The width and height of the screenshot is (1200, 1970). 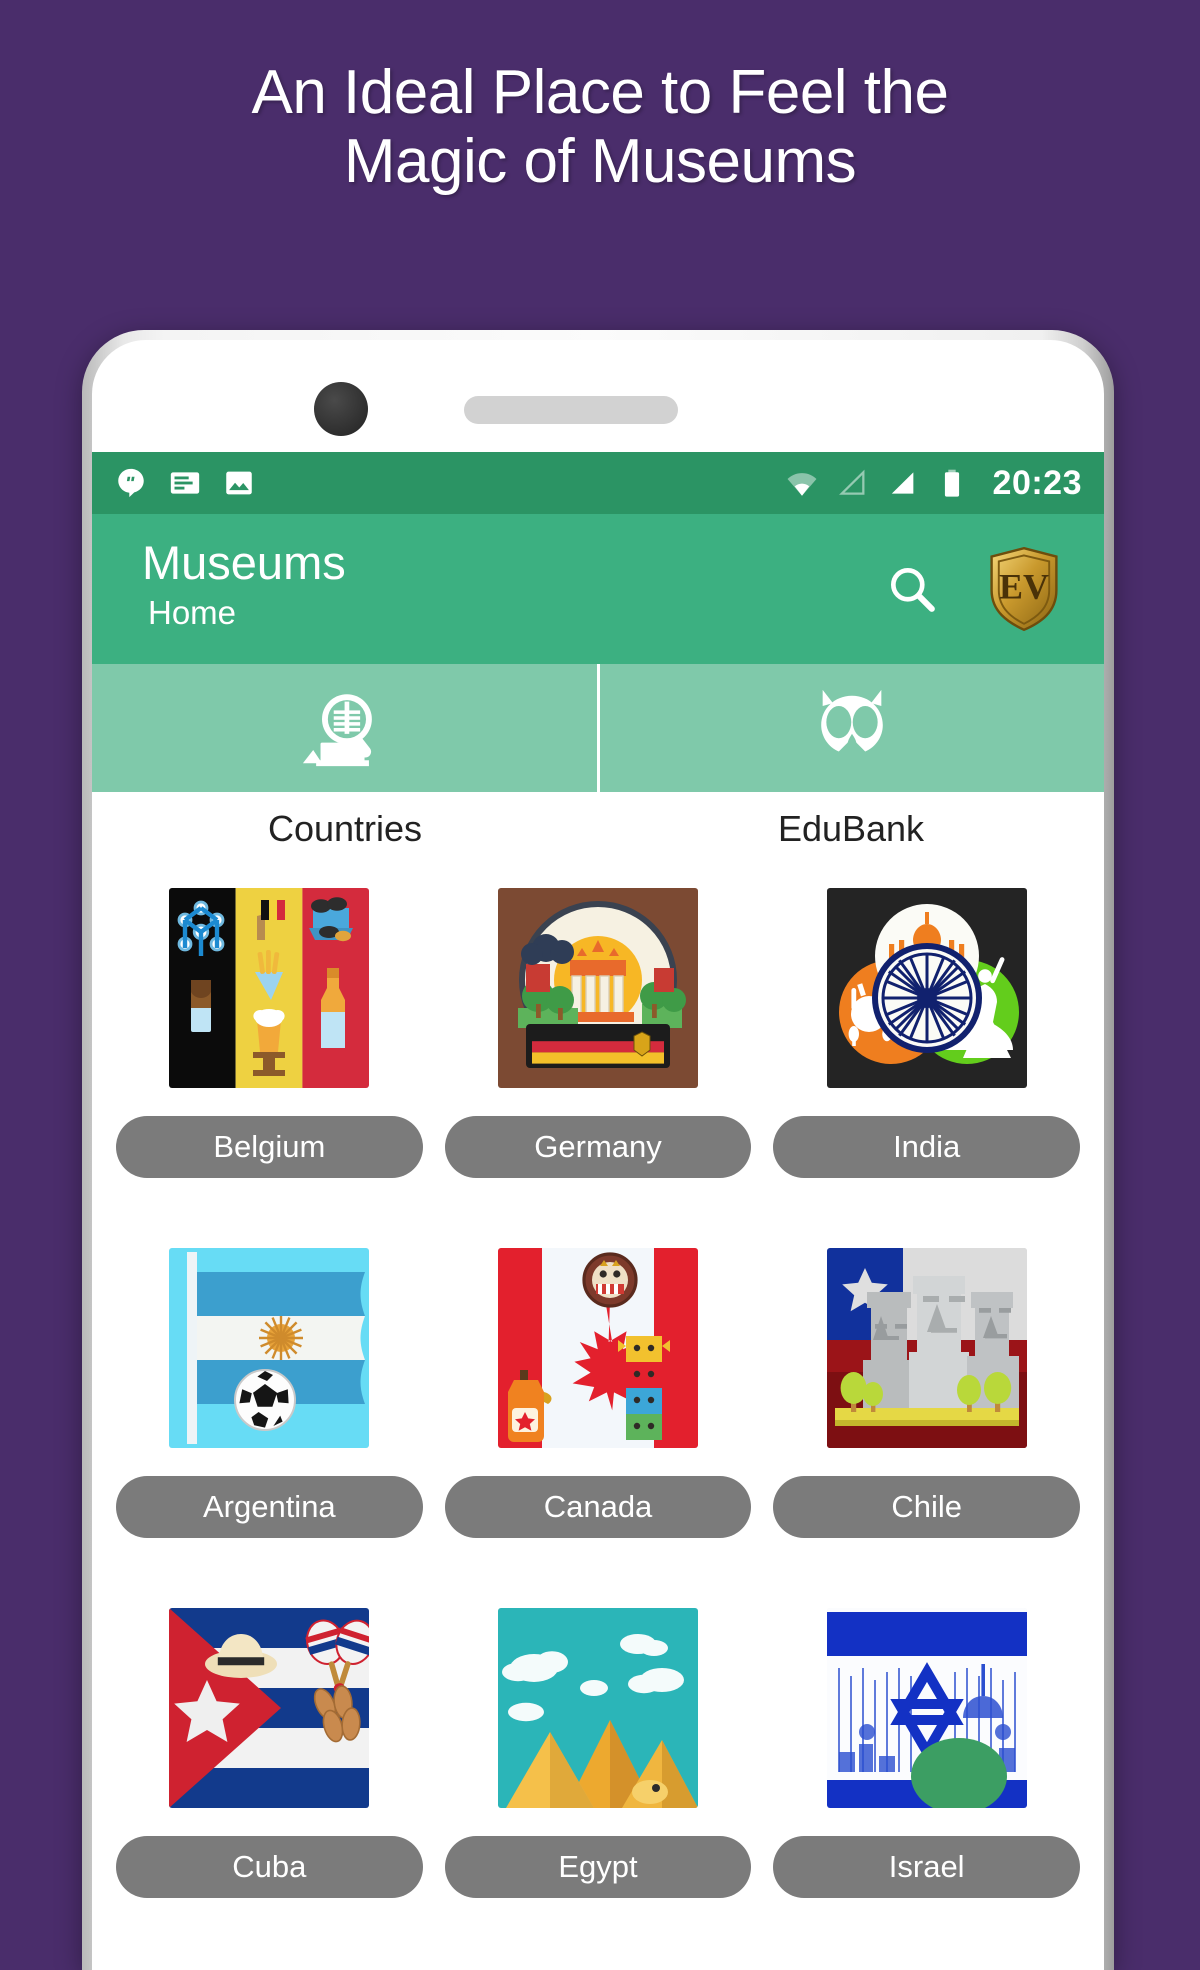 What do you see at coordinates (239, 483) in the screenshot?
I see `photo-icon` at bounding box center [239, 483].